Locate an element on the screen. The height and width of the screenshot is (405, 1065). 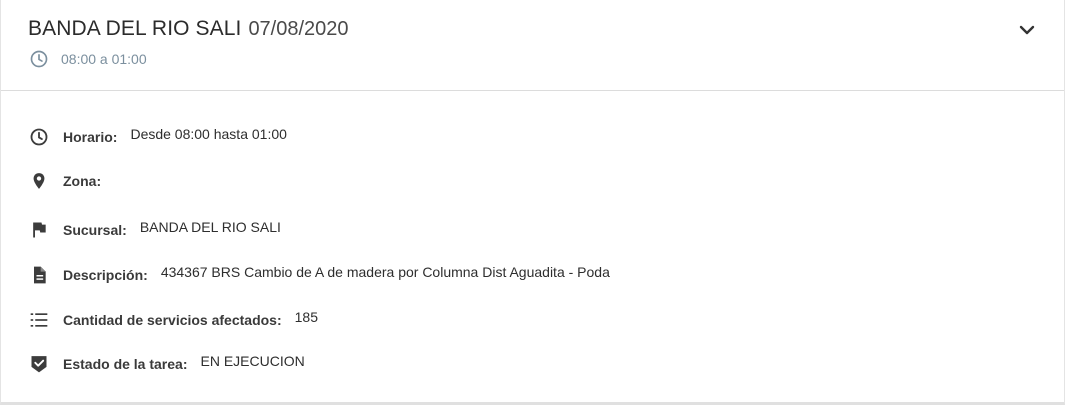
detail-row-servicios: Cantidad de servicios afectados: 185 is located at coordinates (173, 320).